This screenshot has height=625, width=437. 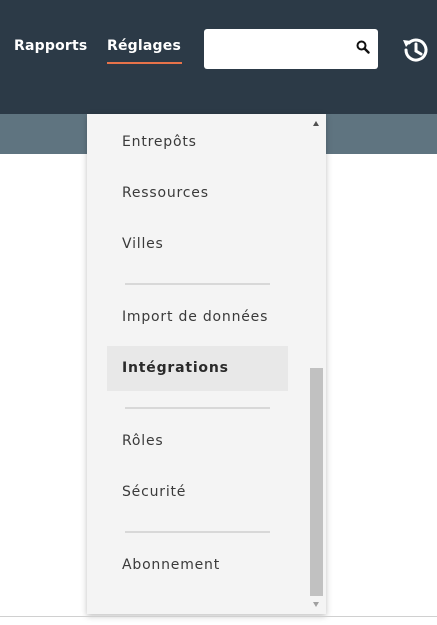 I want to click on menu-item-entrepots: Entrepôts, so click(x=197, y=142).